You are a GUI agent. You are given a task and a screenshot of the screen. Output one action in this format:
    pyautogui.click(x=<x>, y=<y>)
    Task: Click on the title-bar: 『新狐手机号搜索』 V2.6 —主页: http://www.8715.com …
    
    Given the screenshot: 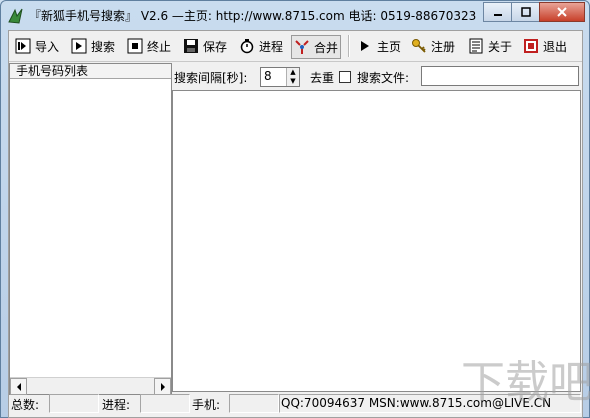 What is the action you would take?
    pyautogui.click(x=295, y=15)
    